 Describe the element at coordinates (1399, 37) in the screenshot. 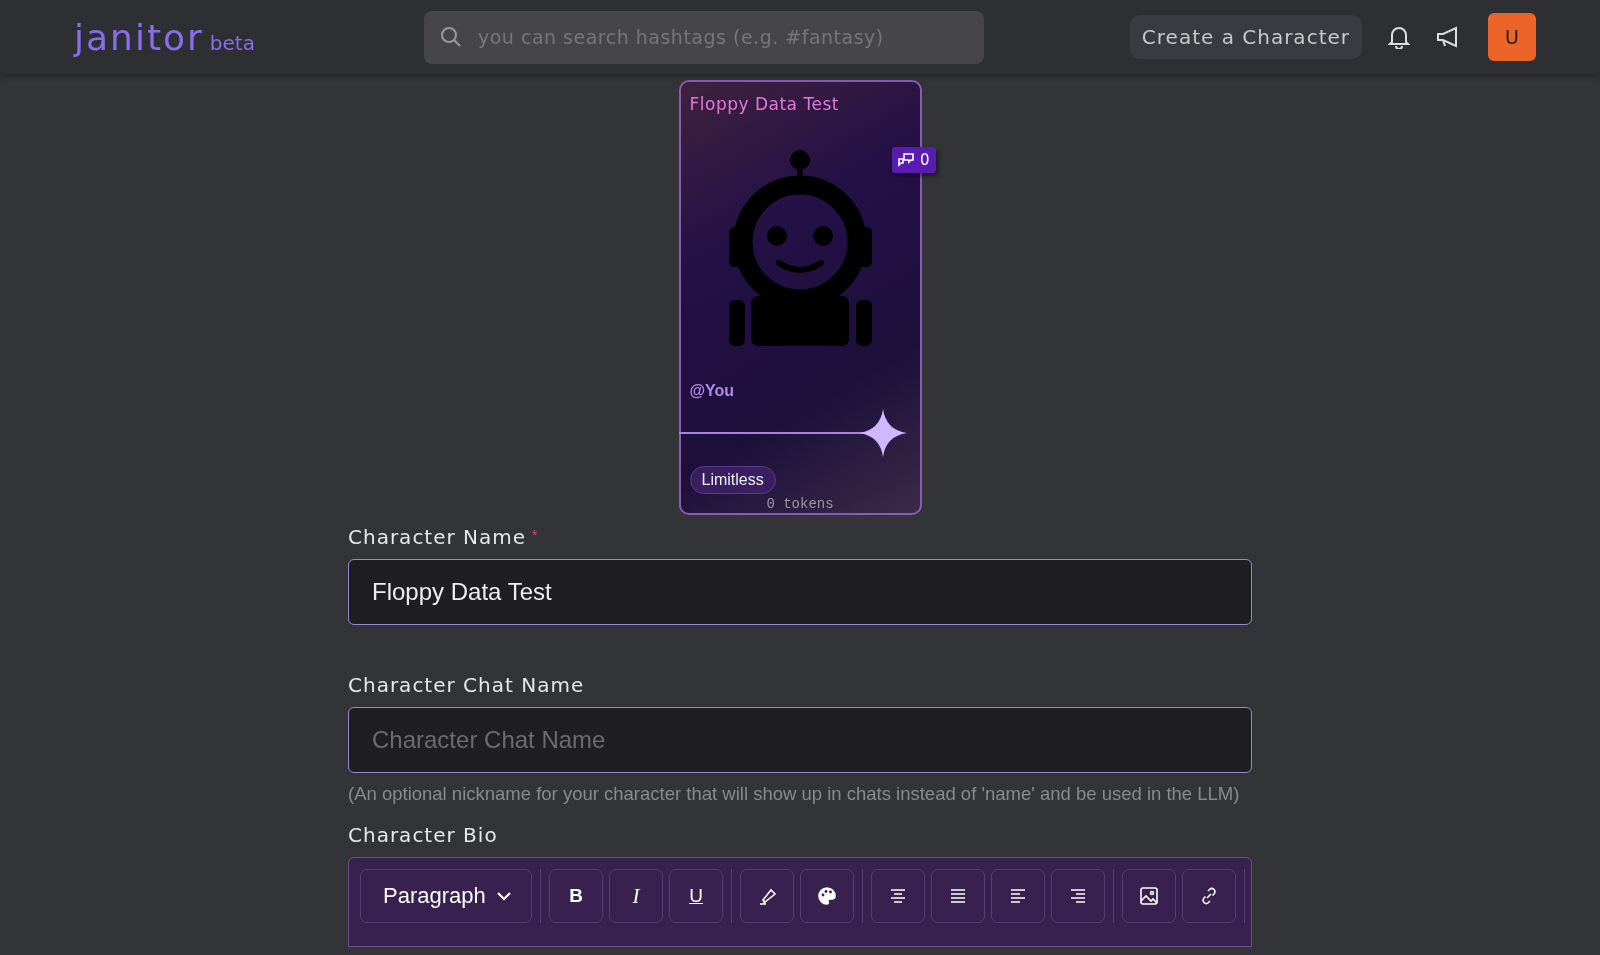

I see `bell-icon` at that location.